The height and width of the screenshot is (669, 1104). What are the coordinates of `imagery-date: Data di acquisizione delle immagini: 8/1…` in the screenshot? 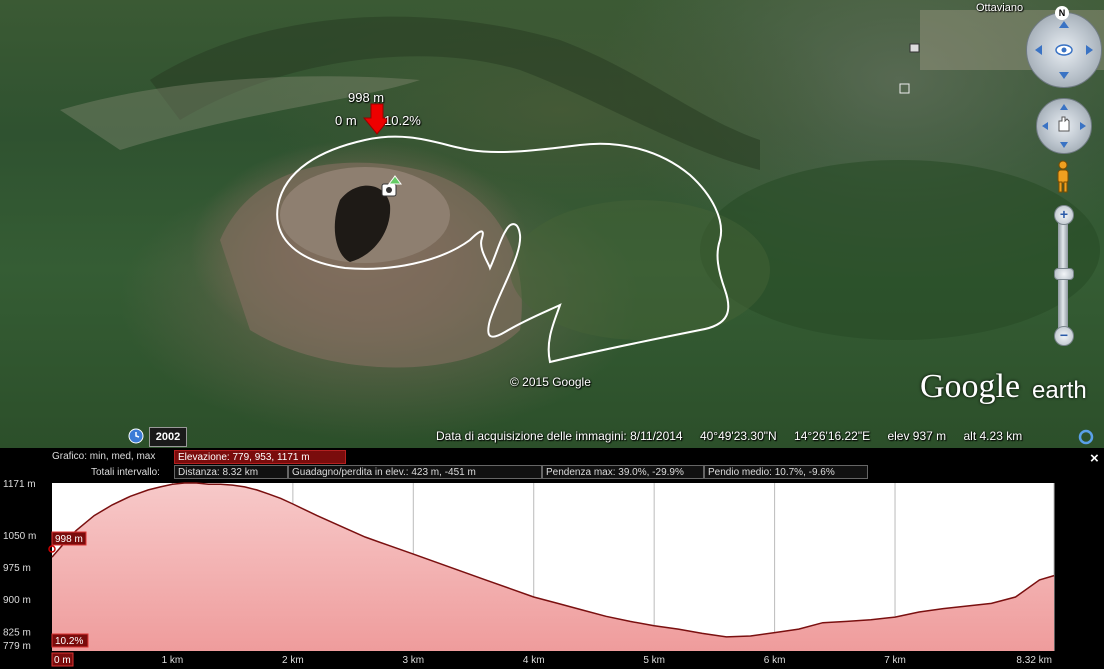 It's located at (559, 436).